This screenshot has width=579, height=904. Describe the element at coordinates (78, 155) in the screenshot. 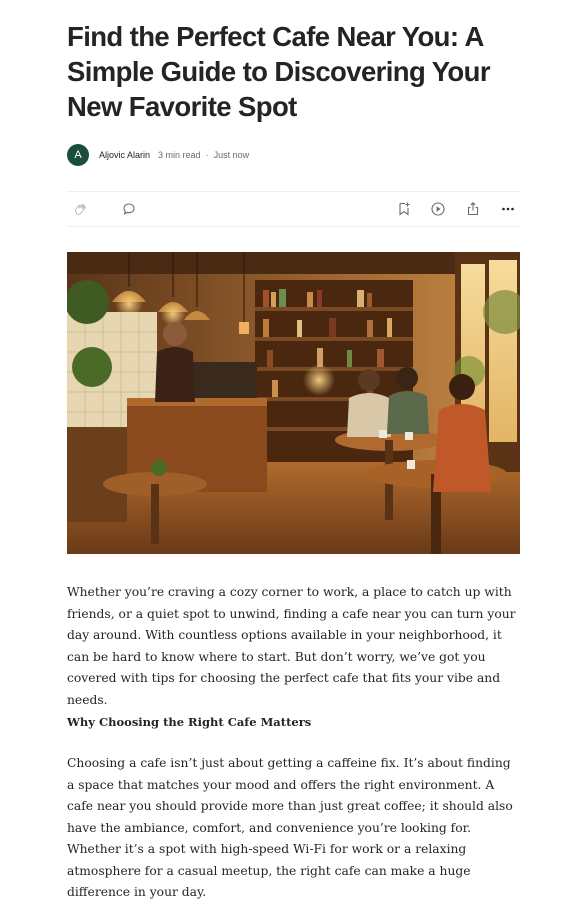

I see `author-avatar: A` at that location.